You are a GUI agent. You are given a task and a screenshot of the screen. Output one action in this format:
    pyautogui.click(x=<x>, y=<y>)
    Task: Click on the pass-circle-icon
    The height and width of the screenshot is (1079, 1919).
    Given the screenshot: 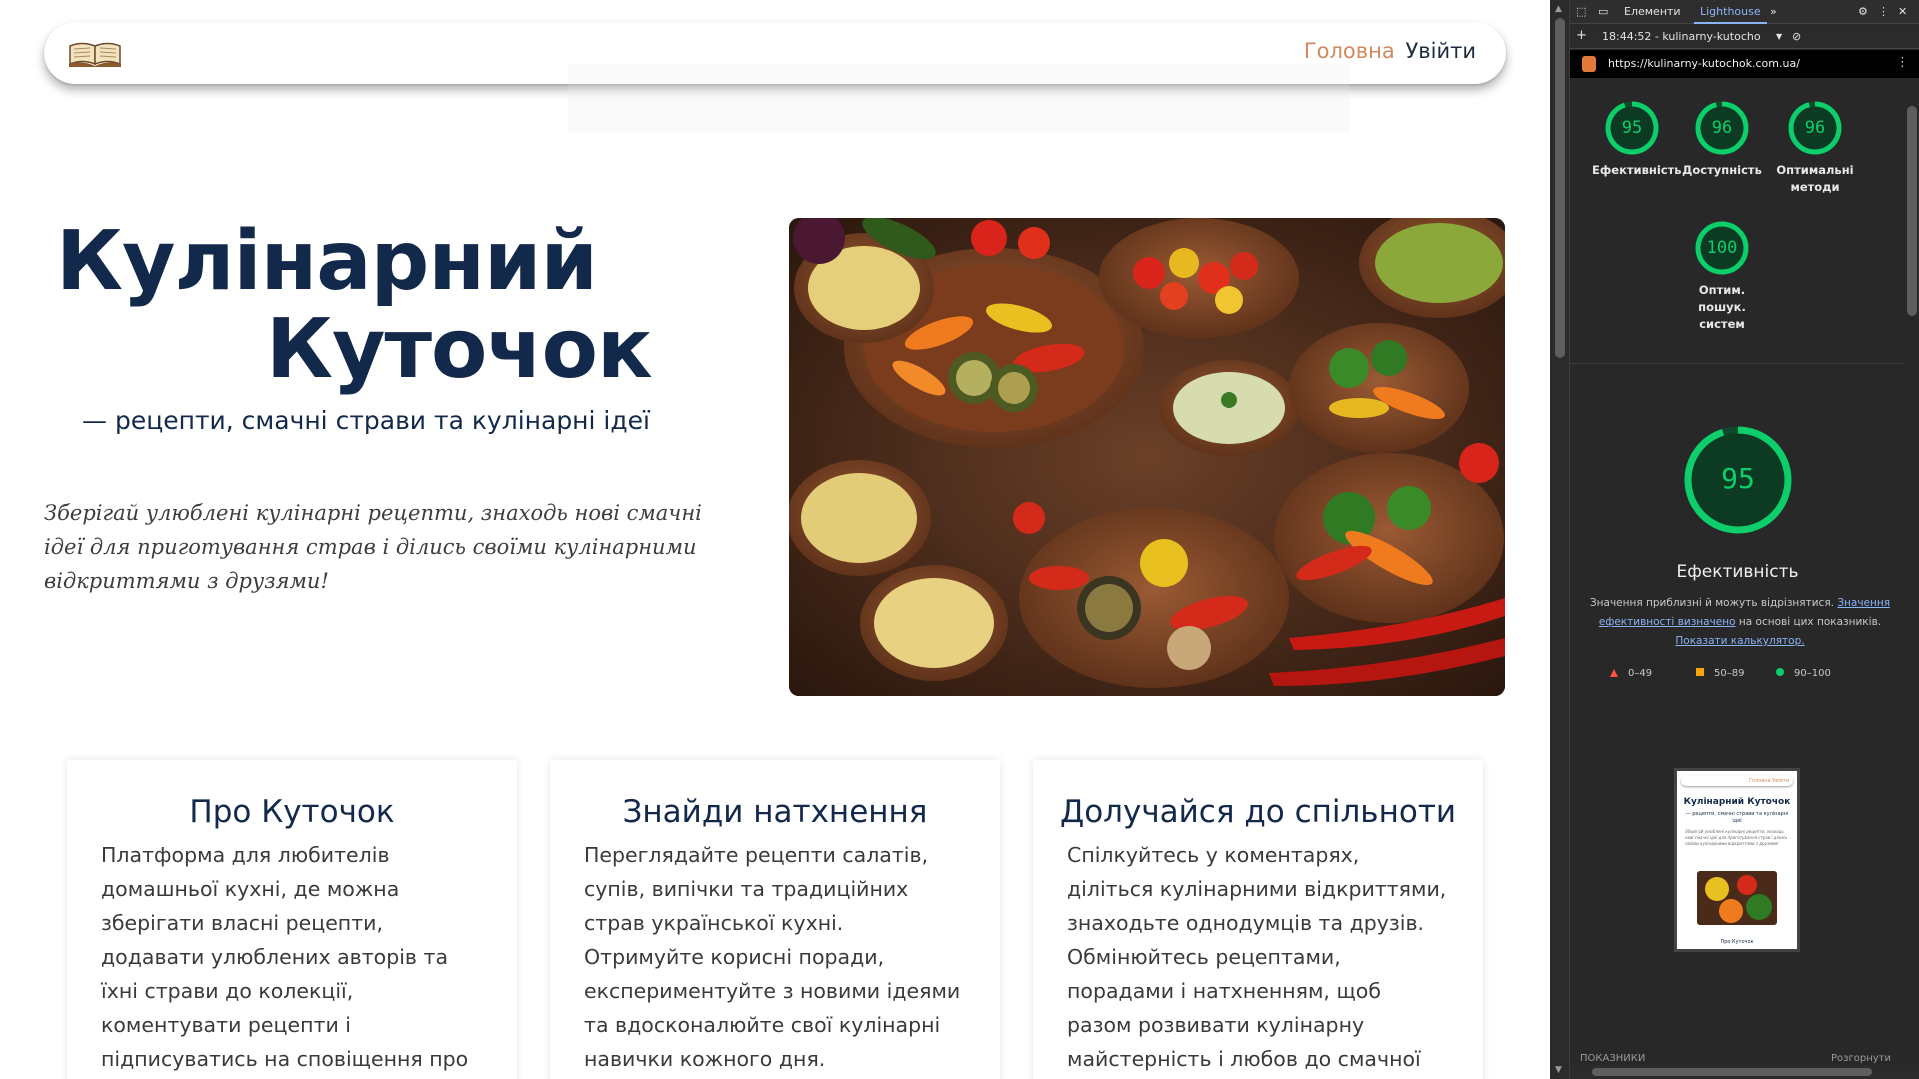 What is the action you would take?
    pyautogui.click(x=1780, y=672)
    